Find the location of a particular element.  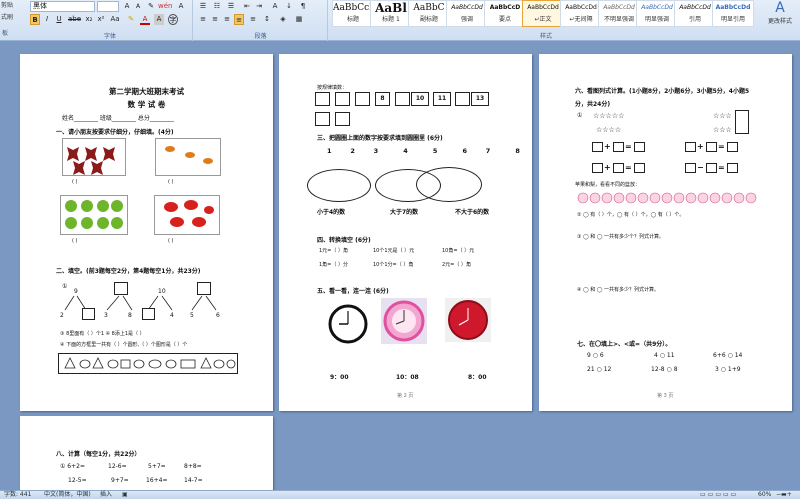

show-marks-icon: ¶ is located at coordinates (303, 6).